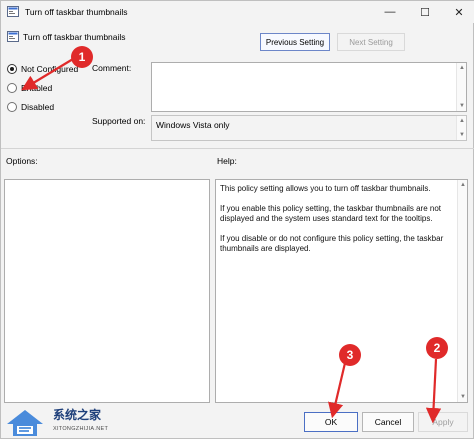 The width and height of the screenshot is (474, 439). Describe the element at coordinates (81, 429) in the screenshot. I see `watermark-url: XITONGZHIJIA.NET` at that location.